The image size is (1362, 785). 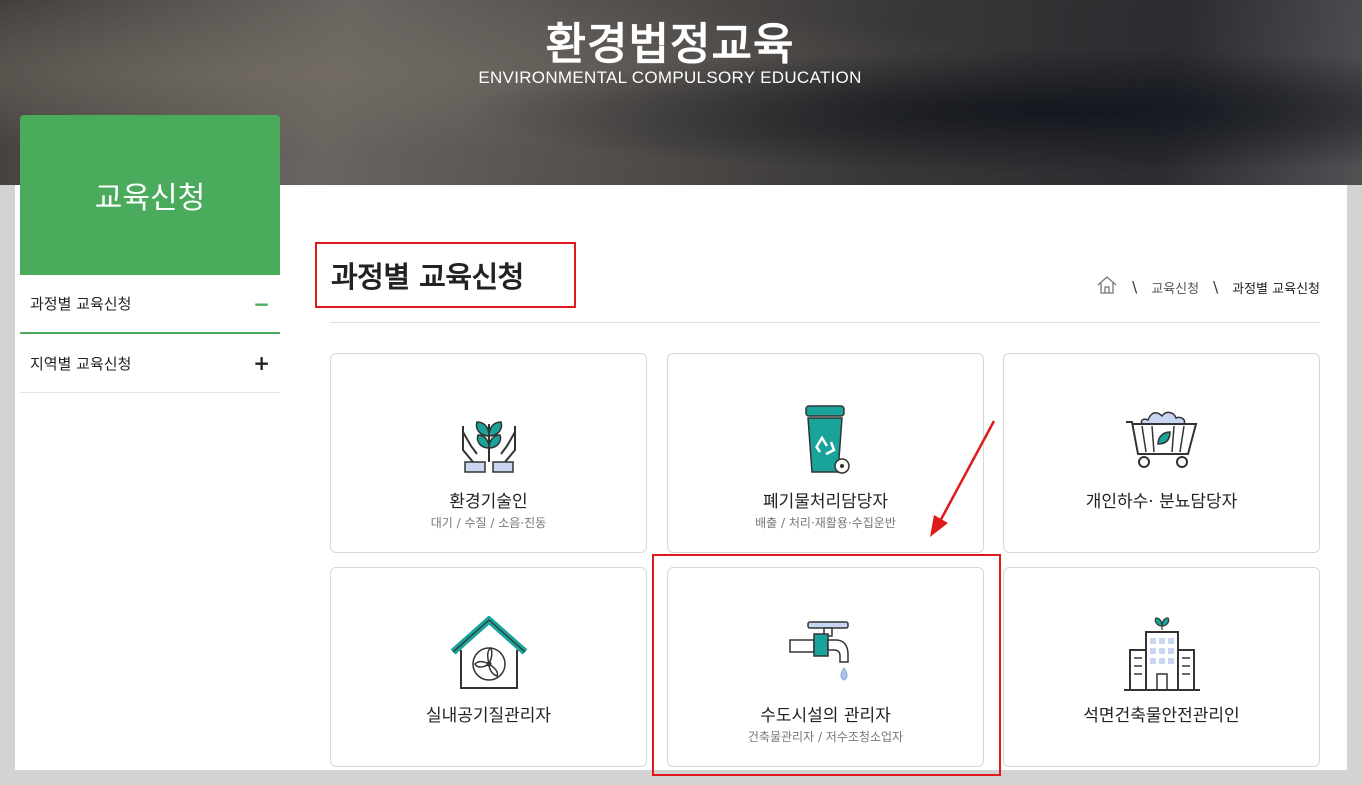 I want to click on course-card: 석면건축물안전관리인, so click(x=1161, y=667).